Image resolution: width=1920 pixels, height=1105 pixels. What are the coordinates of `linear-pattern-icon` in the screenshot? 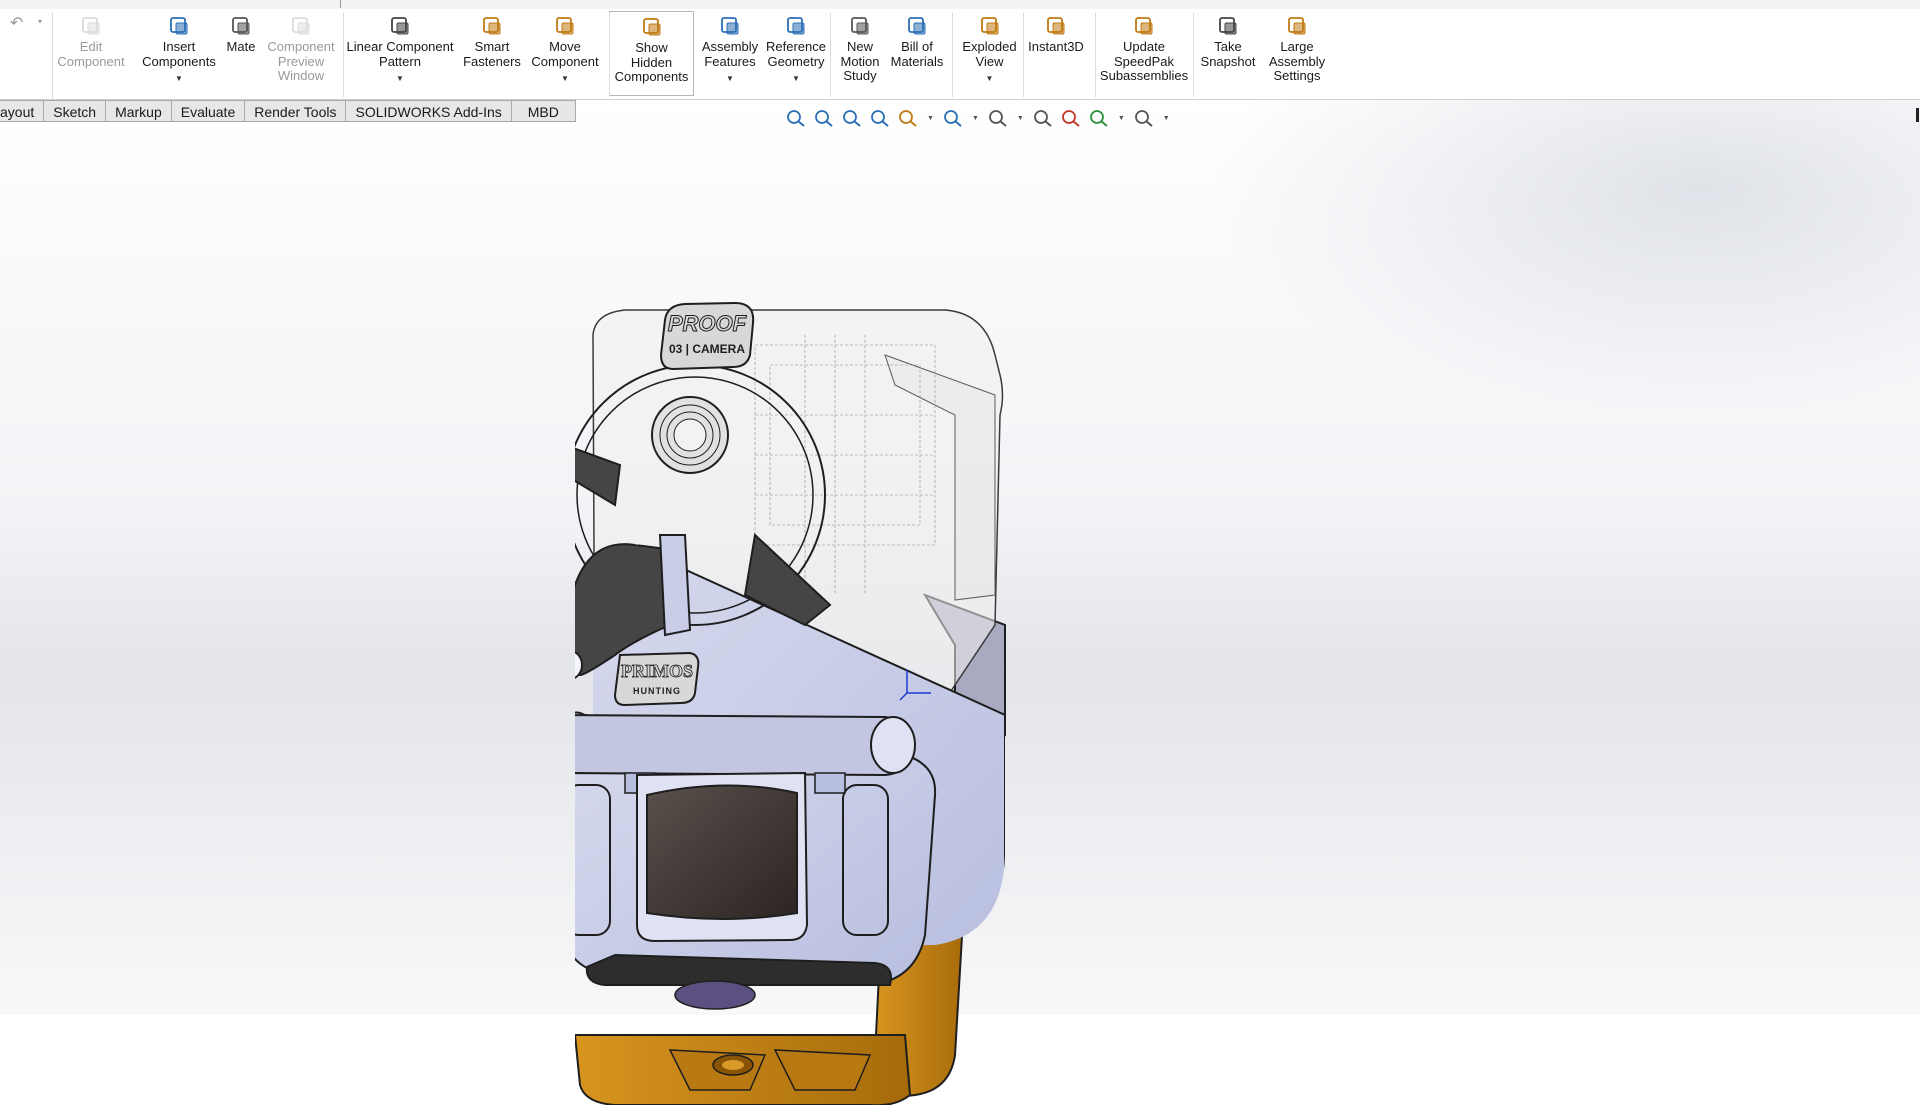 It's located at (400, 26).